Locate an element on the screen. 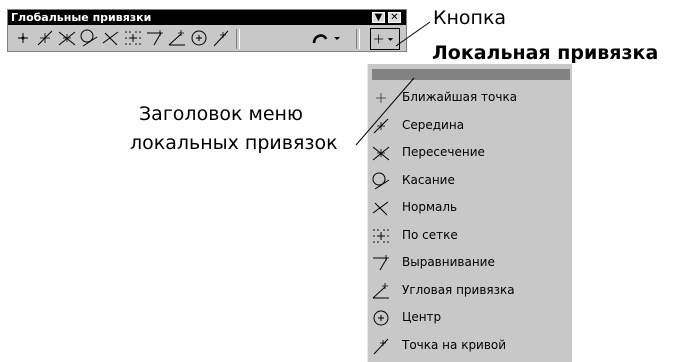  callout-header-line1: Заголовок меню is located at coordinates (221, 114).